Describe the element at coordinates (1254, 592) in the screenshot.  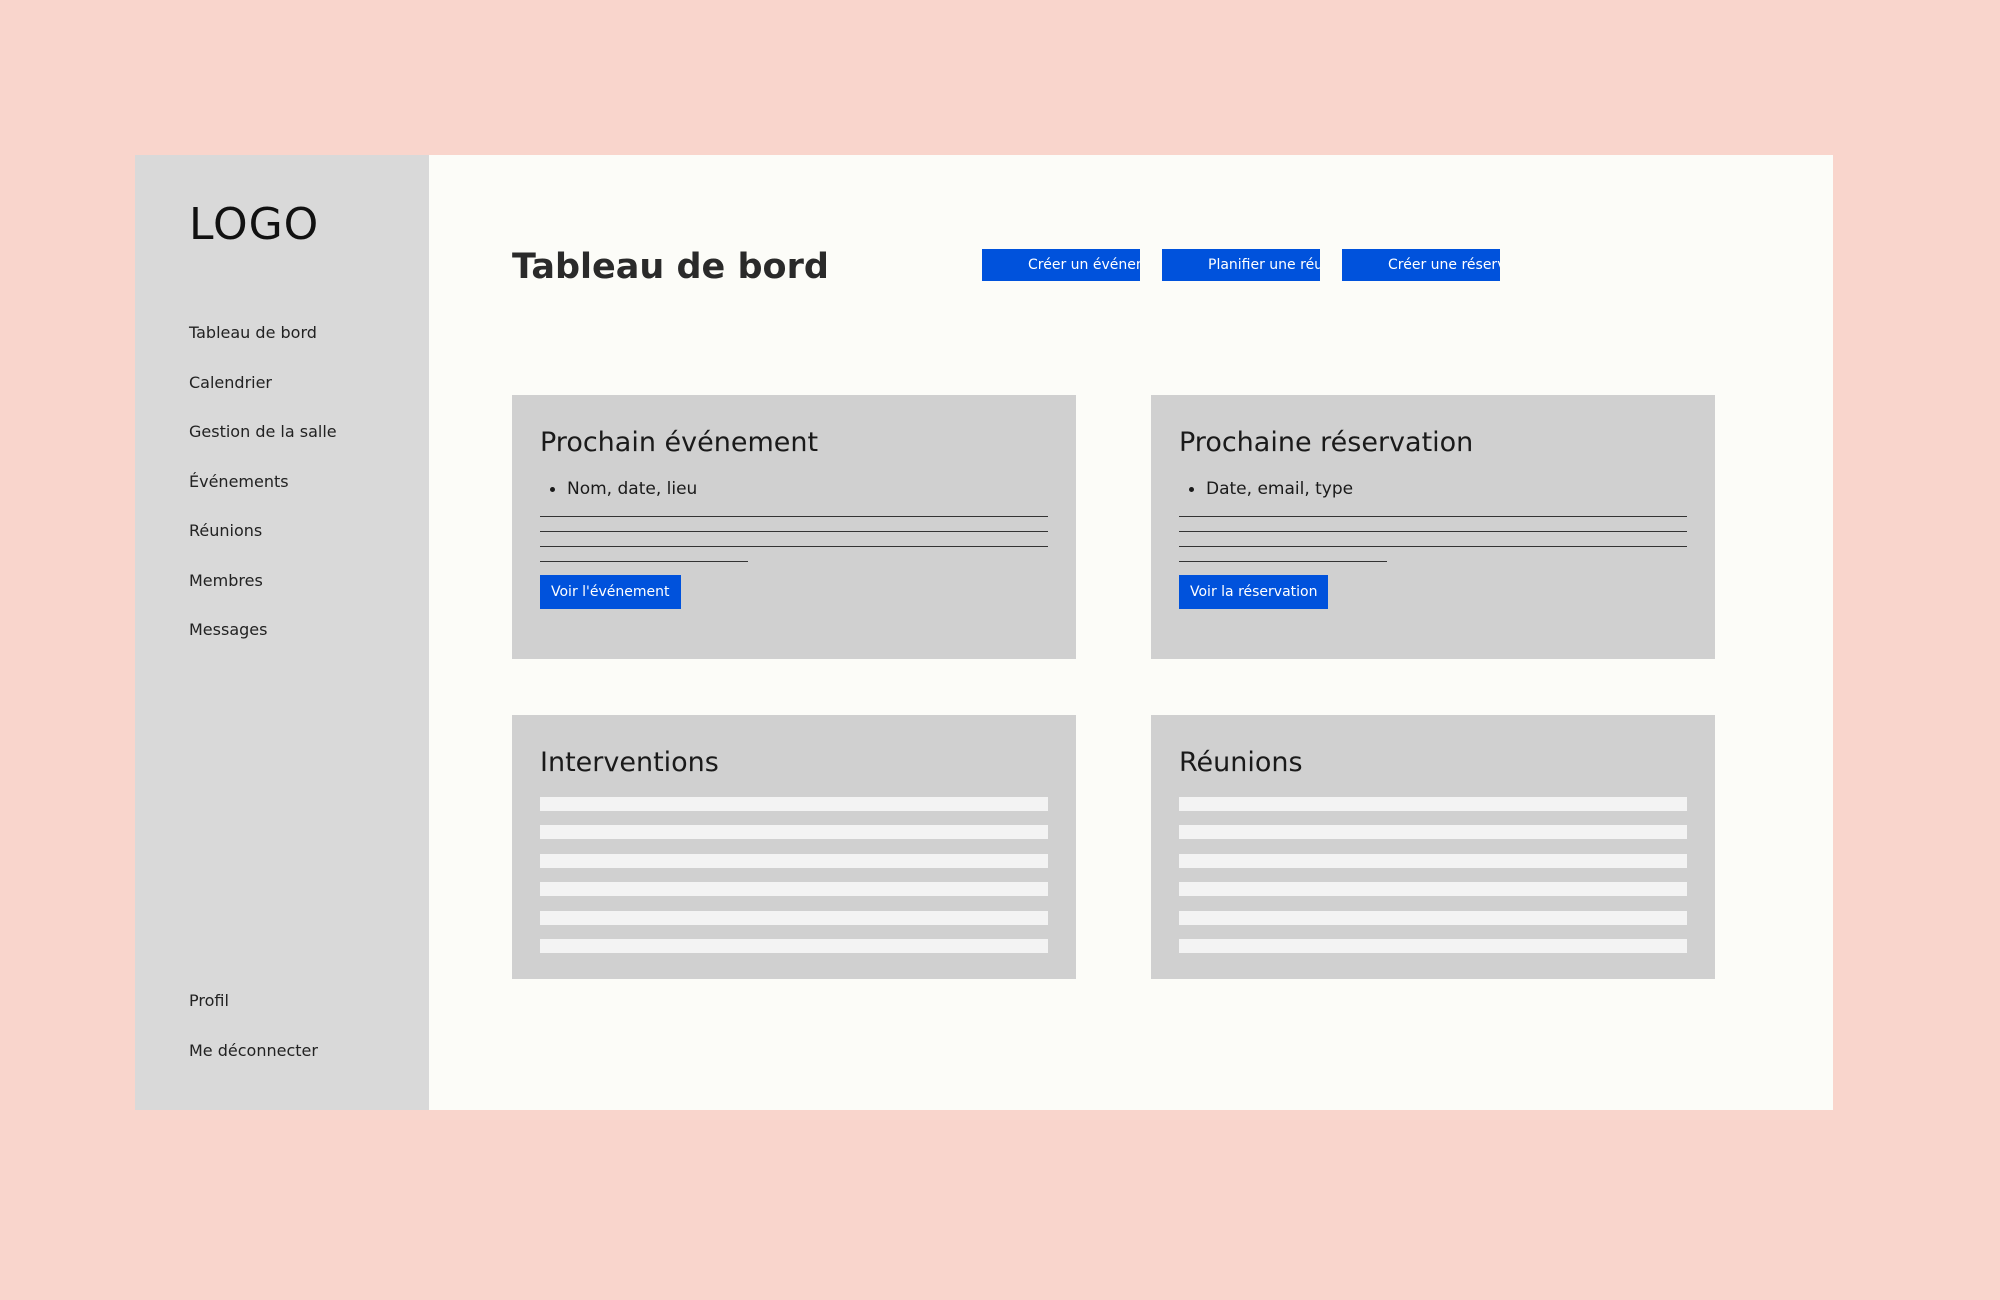
I see `view-booking-button: Voir la réservation` at that location.